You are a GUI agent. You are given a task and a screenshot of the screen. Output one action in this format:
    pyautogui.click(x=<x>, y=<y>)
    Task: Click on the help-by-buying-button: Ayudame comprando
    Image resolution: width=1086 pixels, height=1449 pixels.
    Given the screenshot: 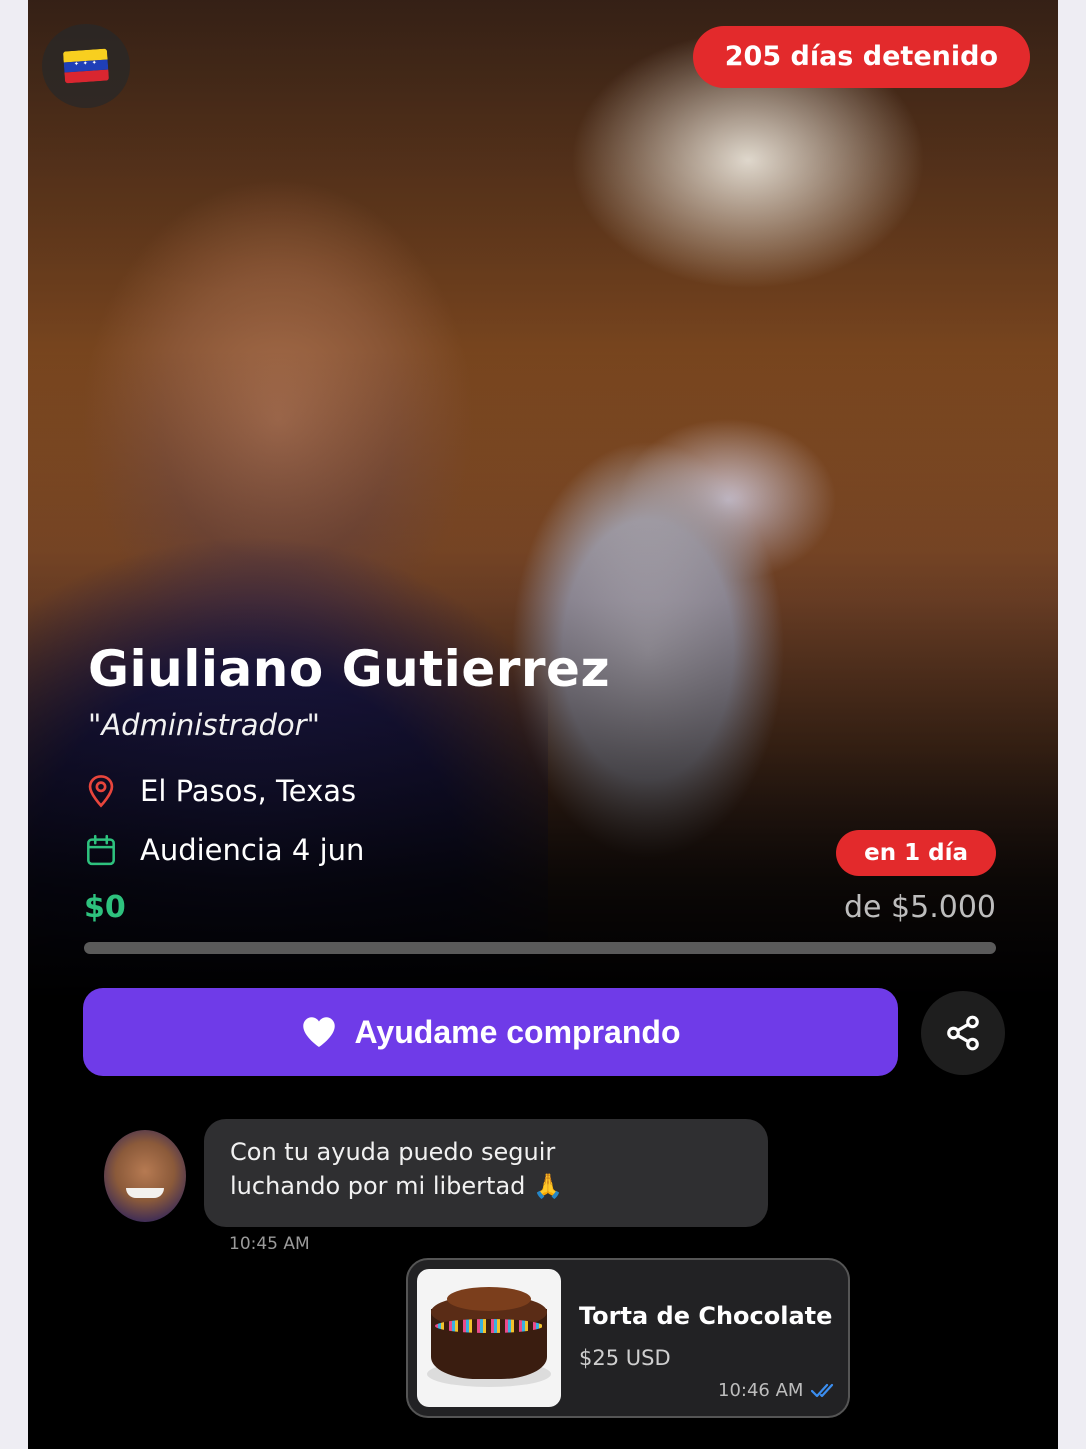 What is the action you would take?
    pyautogui.click(x=490, y=1032)
    